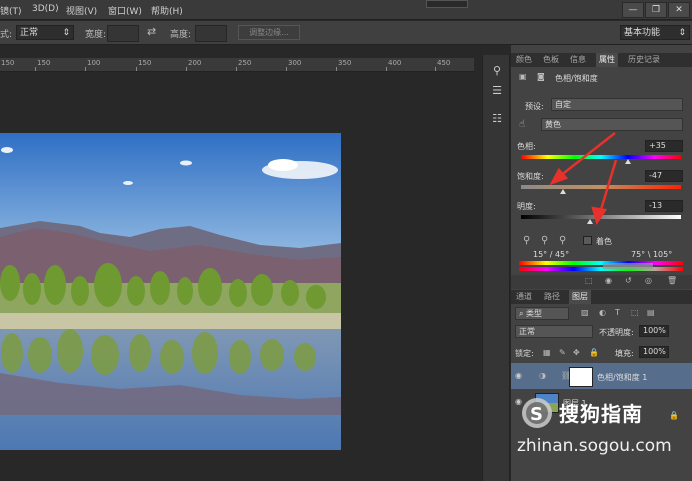 The width and height of the screenshot is (692, 481). What do you see at coordinates (608, 186) in the screenshot?
I see `annotation-arrow-lightness` at bounding box center [608, 186].